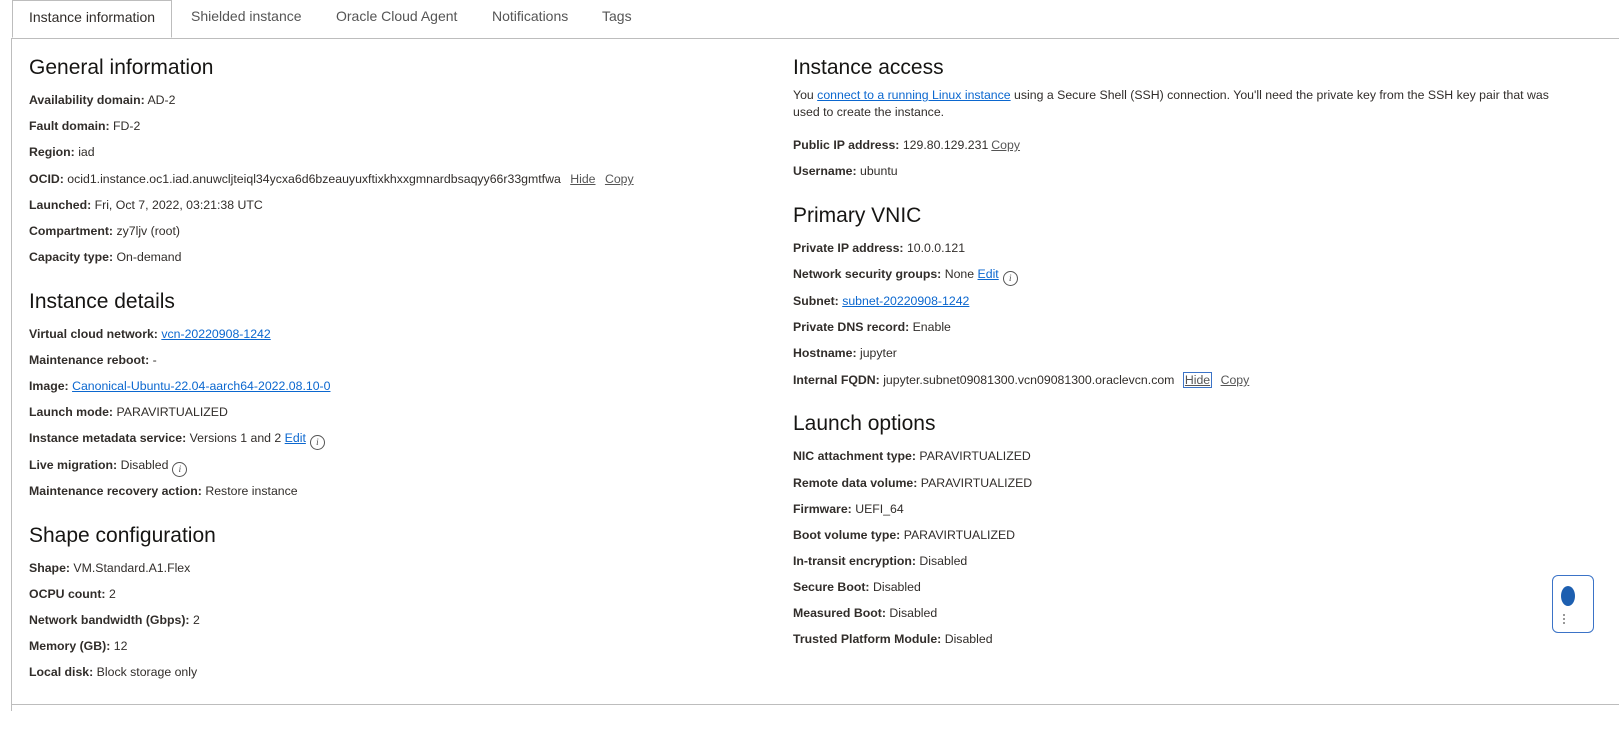  Describe the element at coordinates (127, 126) in the screenshot. I see `field-value: FD-2` at that location.